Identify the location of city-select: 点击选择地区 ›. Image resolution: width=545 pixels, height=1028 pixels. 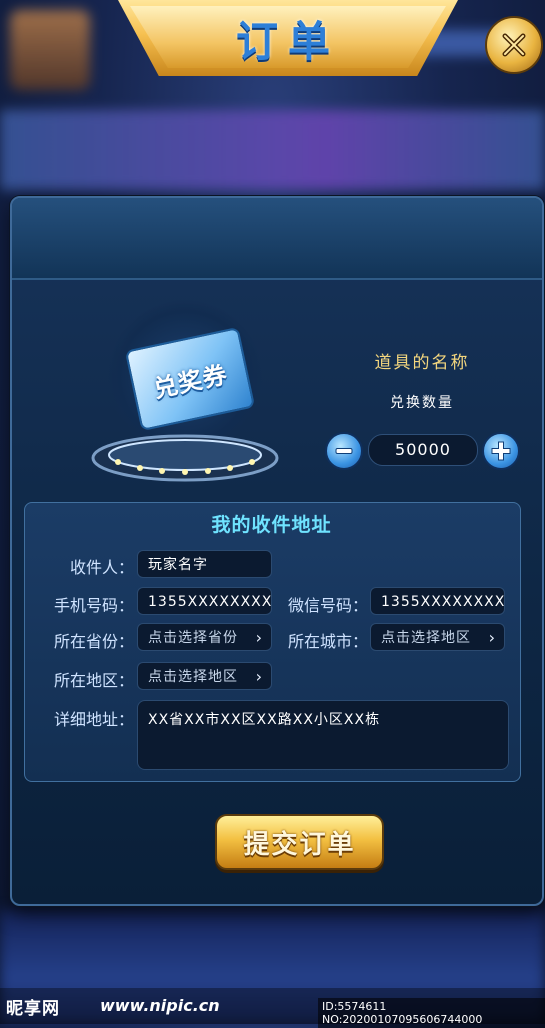
(437, 637).